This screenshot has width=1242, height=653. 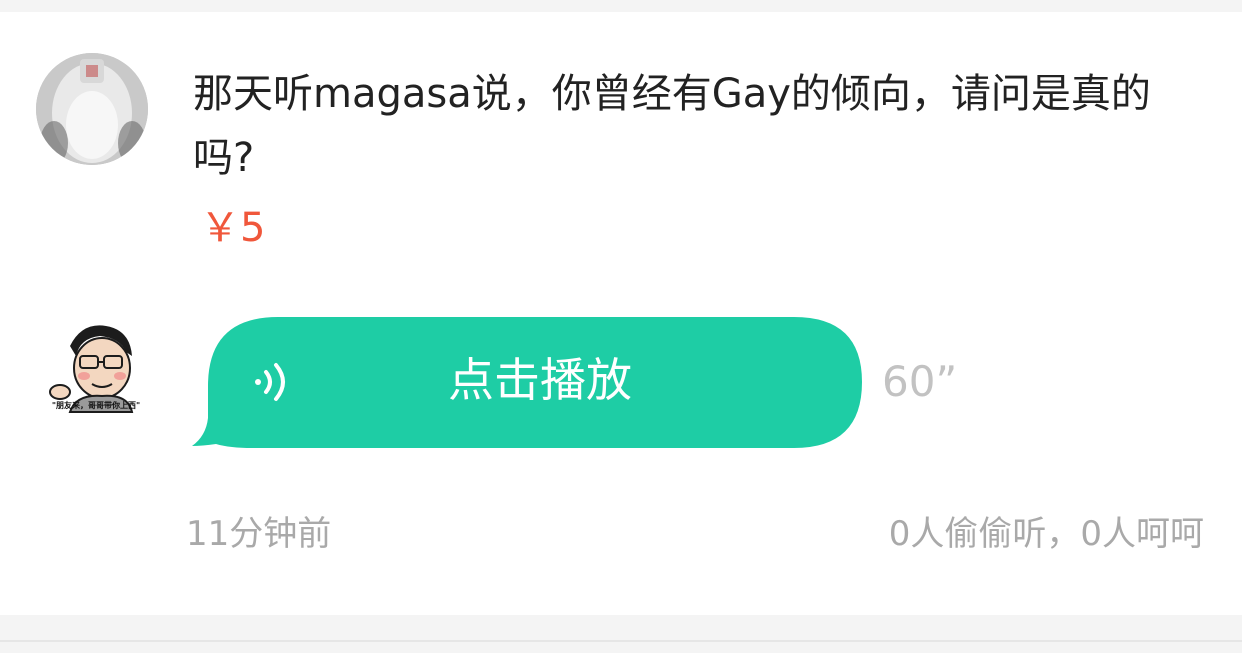 What do you see at coordinates (96, 372) in the screenshot?
I see `answerer-avatar: "朋友来，哥哥带你上西"` at bounding box center [96, 372].